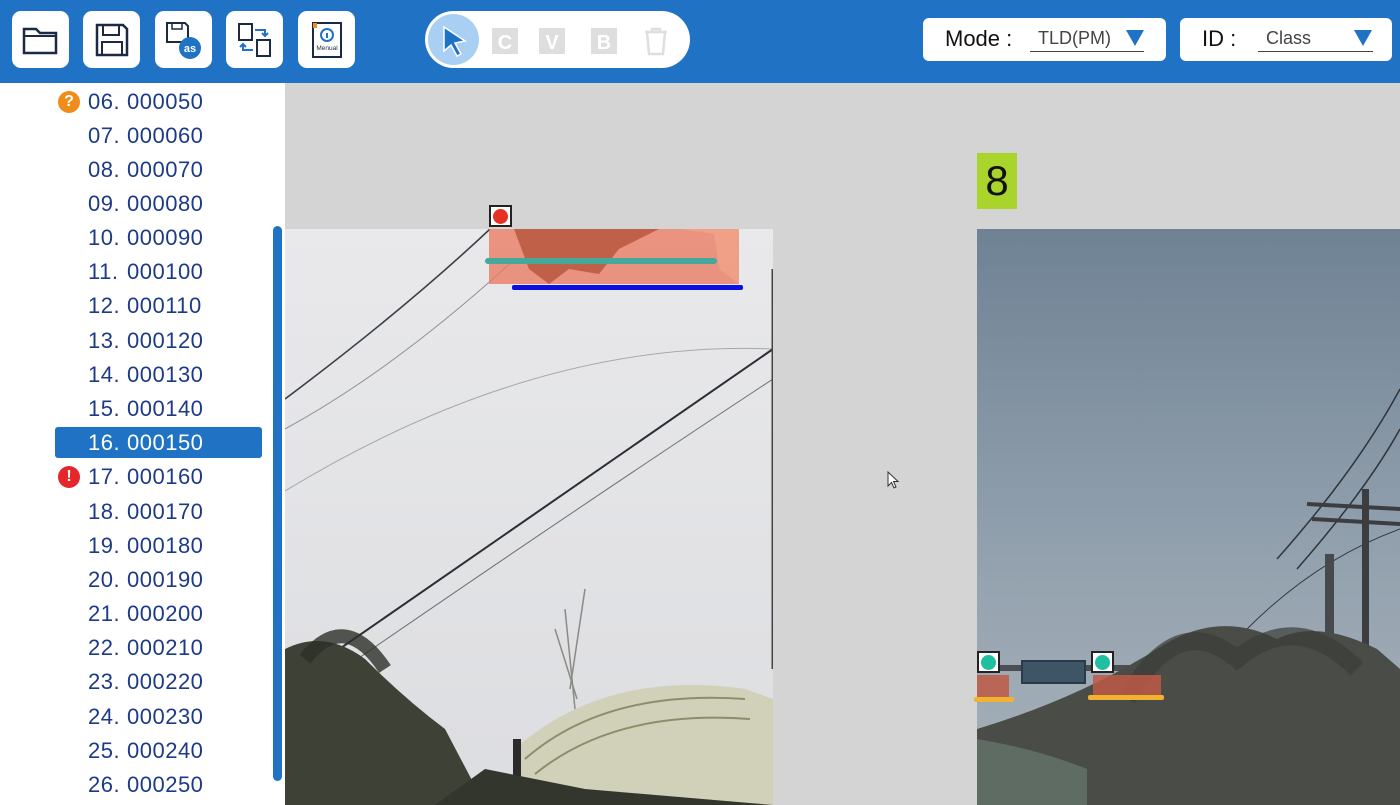 The height and width of the screenshot is (805, 1400). I want to click on file-list-item: 10. 000090, so click(158, 237).